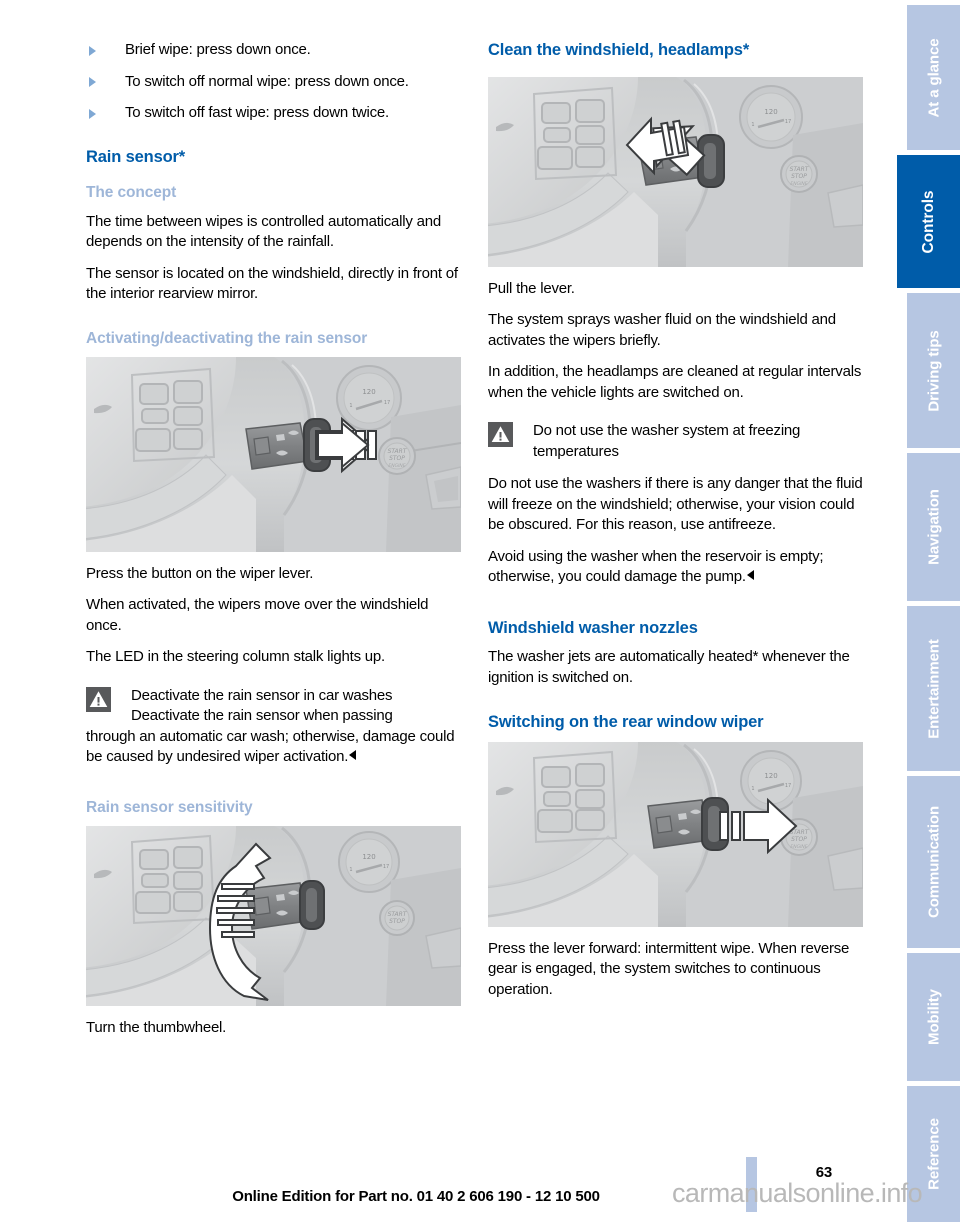 This screenshot has height=1222, width=960. Describe the element at coordinates (262, 695) in the screenshot. I see `warning-title: Deactivate the rain sensor in car washes` at that location.